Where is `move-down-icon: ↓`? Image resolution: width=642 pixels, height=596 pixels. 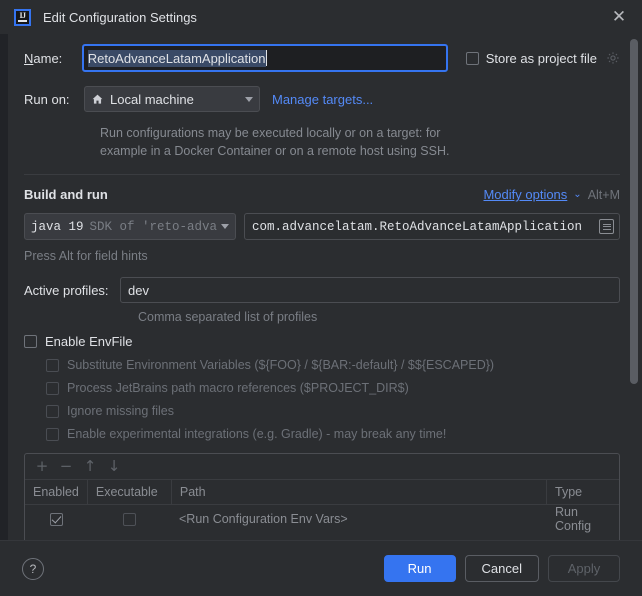 move-down-icon: ↓ is located at coordinates (114, 467).